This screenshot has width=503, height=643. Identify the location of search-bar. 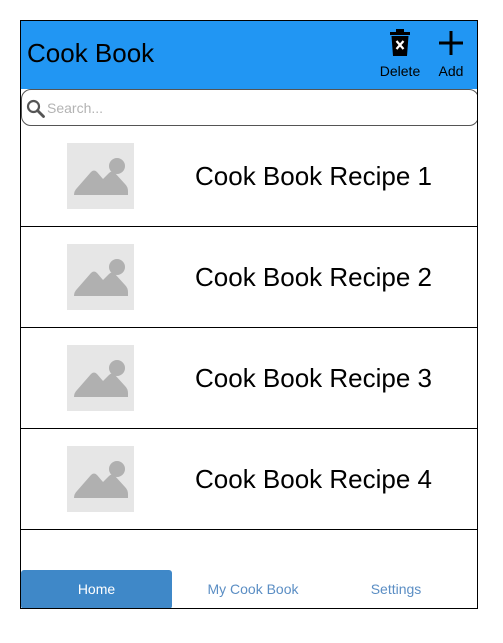
(249, 107).